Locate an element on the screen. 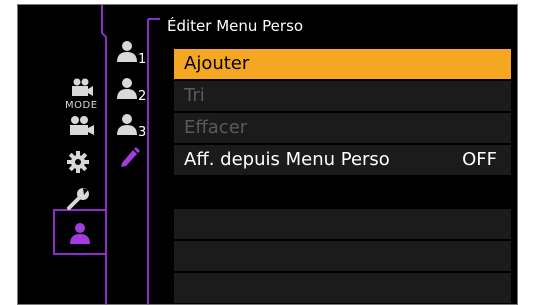  menu-item-aff-depuis-menu-perso: Aff. depuis Menu Perso OFF is located at coordinates (342, 160).